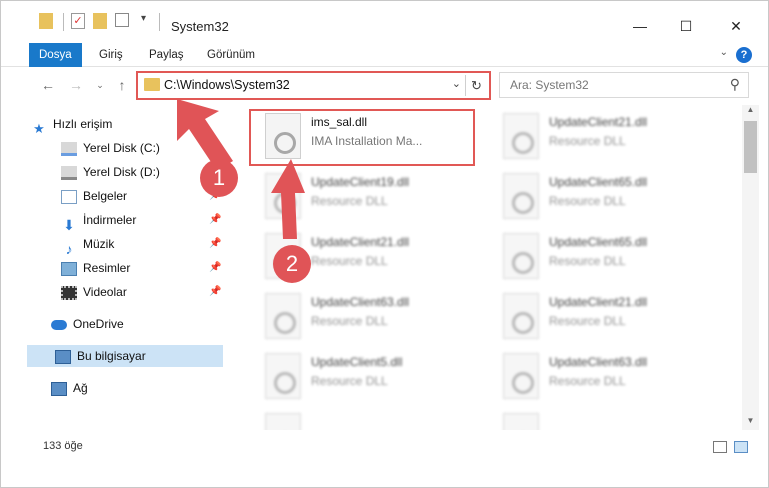 The image size is (769, 488). I want to click on arrow-2-shape, so click(288, 199).